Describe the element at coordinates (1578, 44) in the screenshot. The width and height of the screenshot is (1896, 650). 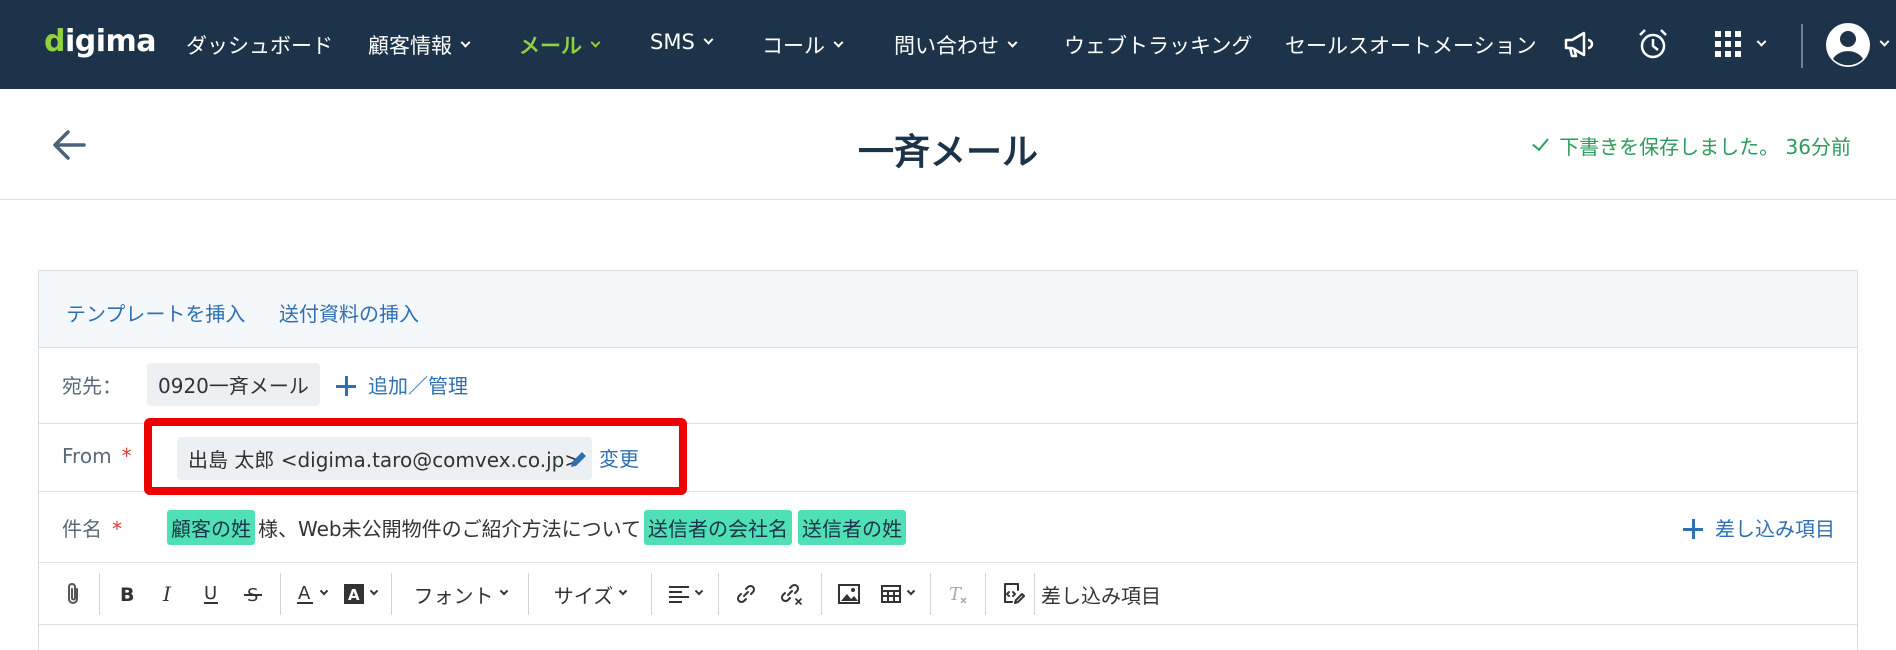
I see `megaphone-icon` at that location.